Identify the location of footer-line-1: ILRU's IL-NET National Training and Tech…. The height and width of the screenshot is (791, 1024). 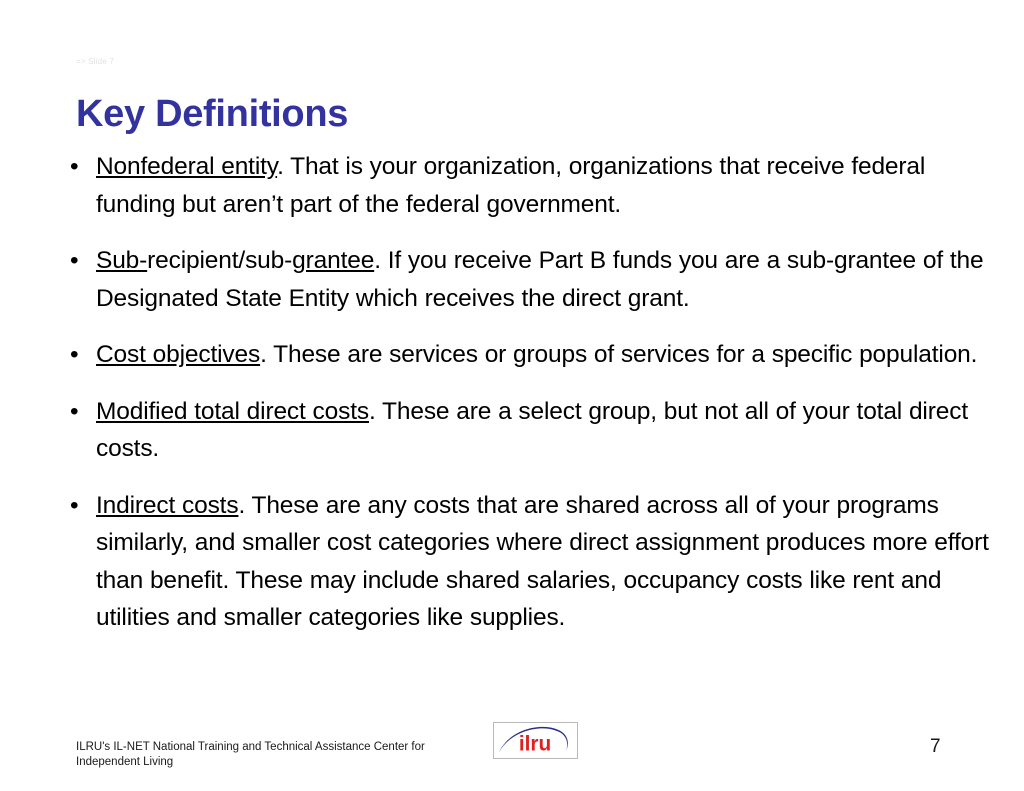
(250, 747).